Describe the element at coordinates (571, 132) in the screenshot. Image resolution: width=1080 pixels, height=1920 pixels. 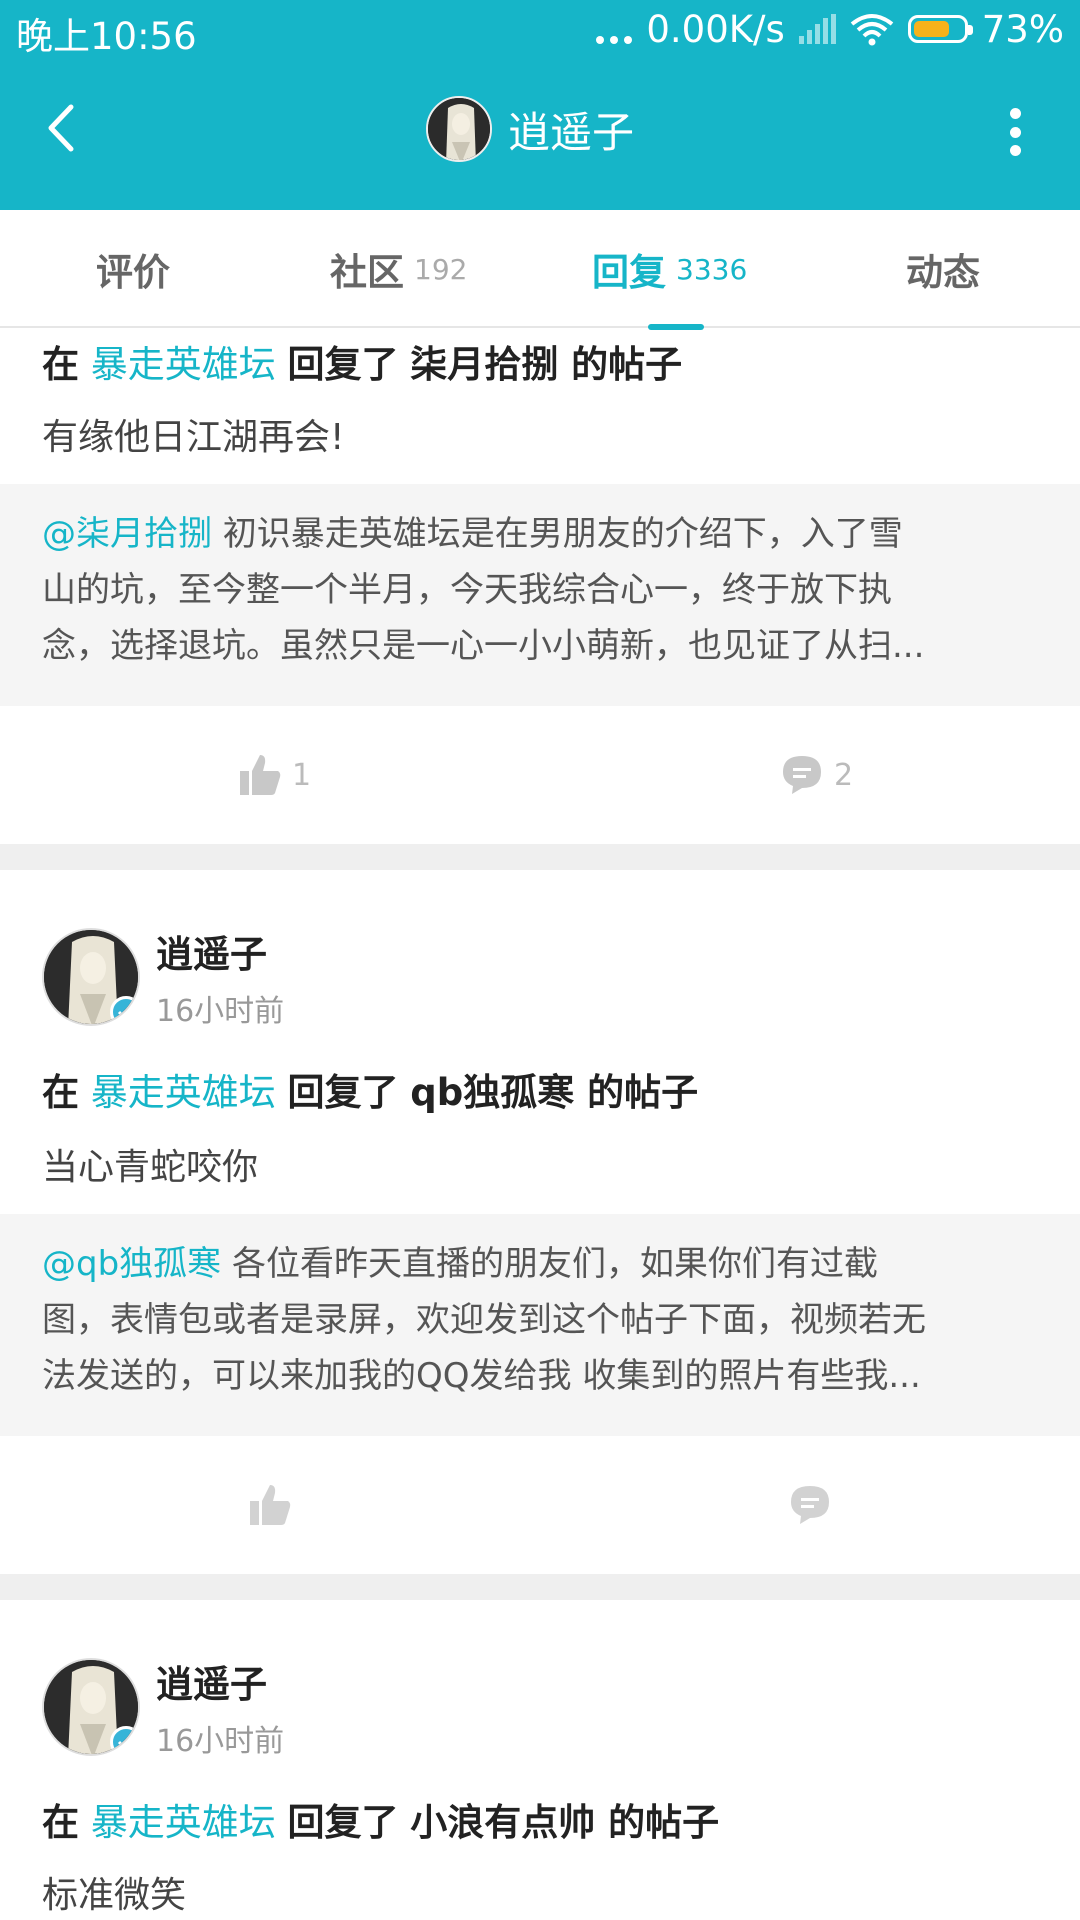
I see `page-title: 逍遥子` at that location.